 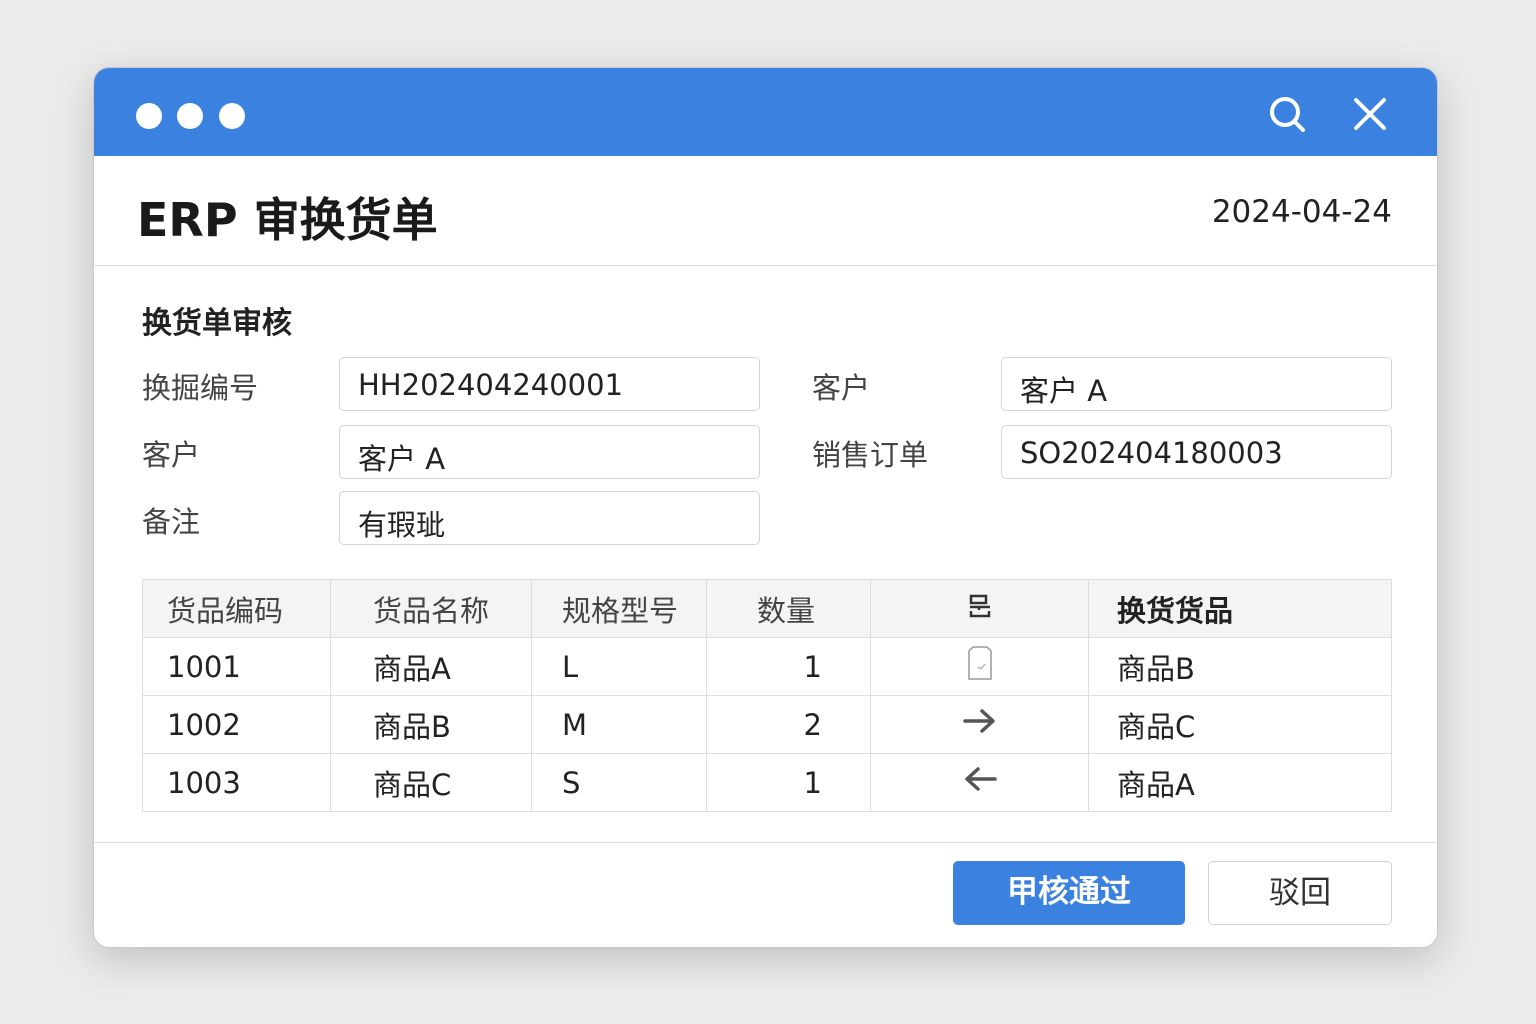 I want to click on cell-spec: M, so click(x=619, y=724).